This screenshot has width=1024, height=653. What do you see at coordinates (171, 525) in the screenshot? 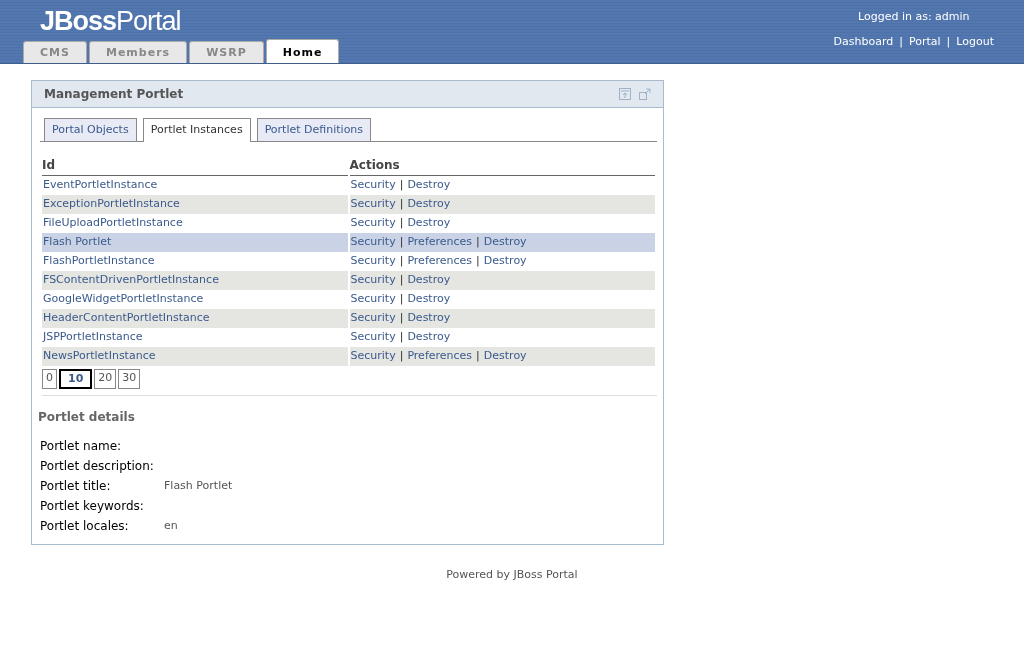
I see `detail-value: en` at bounding box center [171, 525].